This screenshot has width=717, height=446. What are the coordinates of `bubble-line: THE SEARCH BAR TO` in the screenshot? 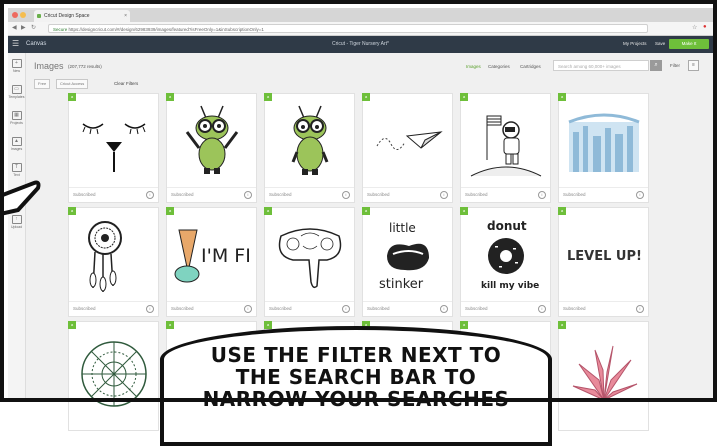 It's located at (356, 377).